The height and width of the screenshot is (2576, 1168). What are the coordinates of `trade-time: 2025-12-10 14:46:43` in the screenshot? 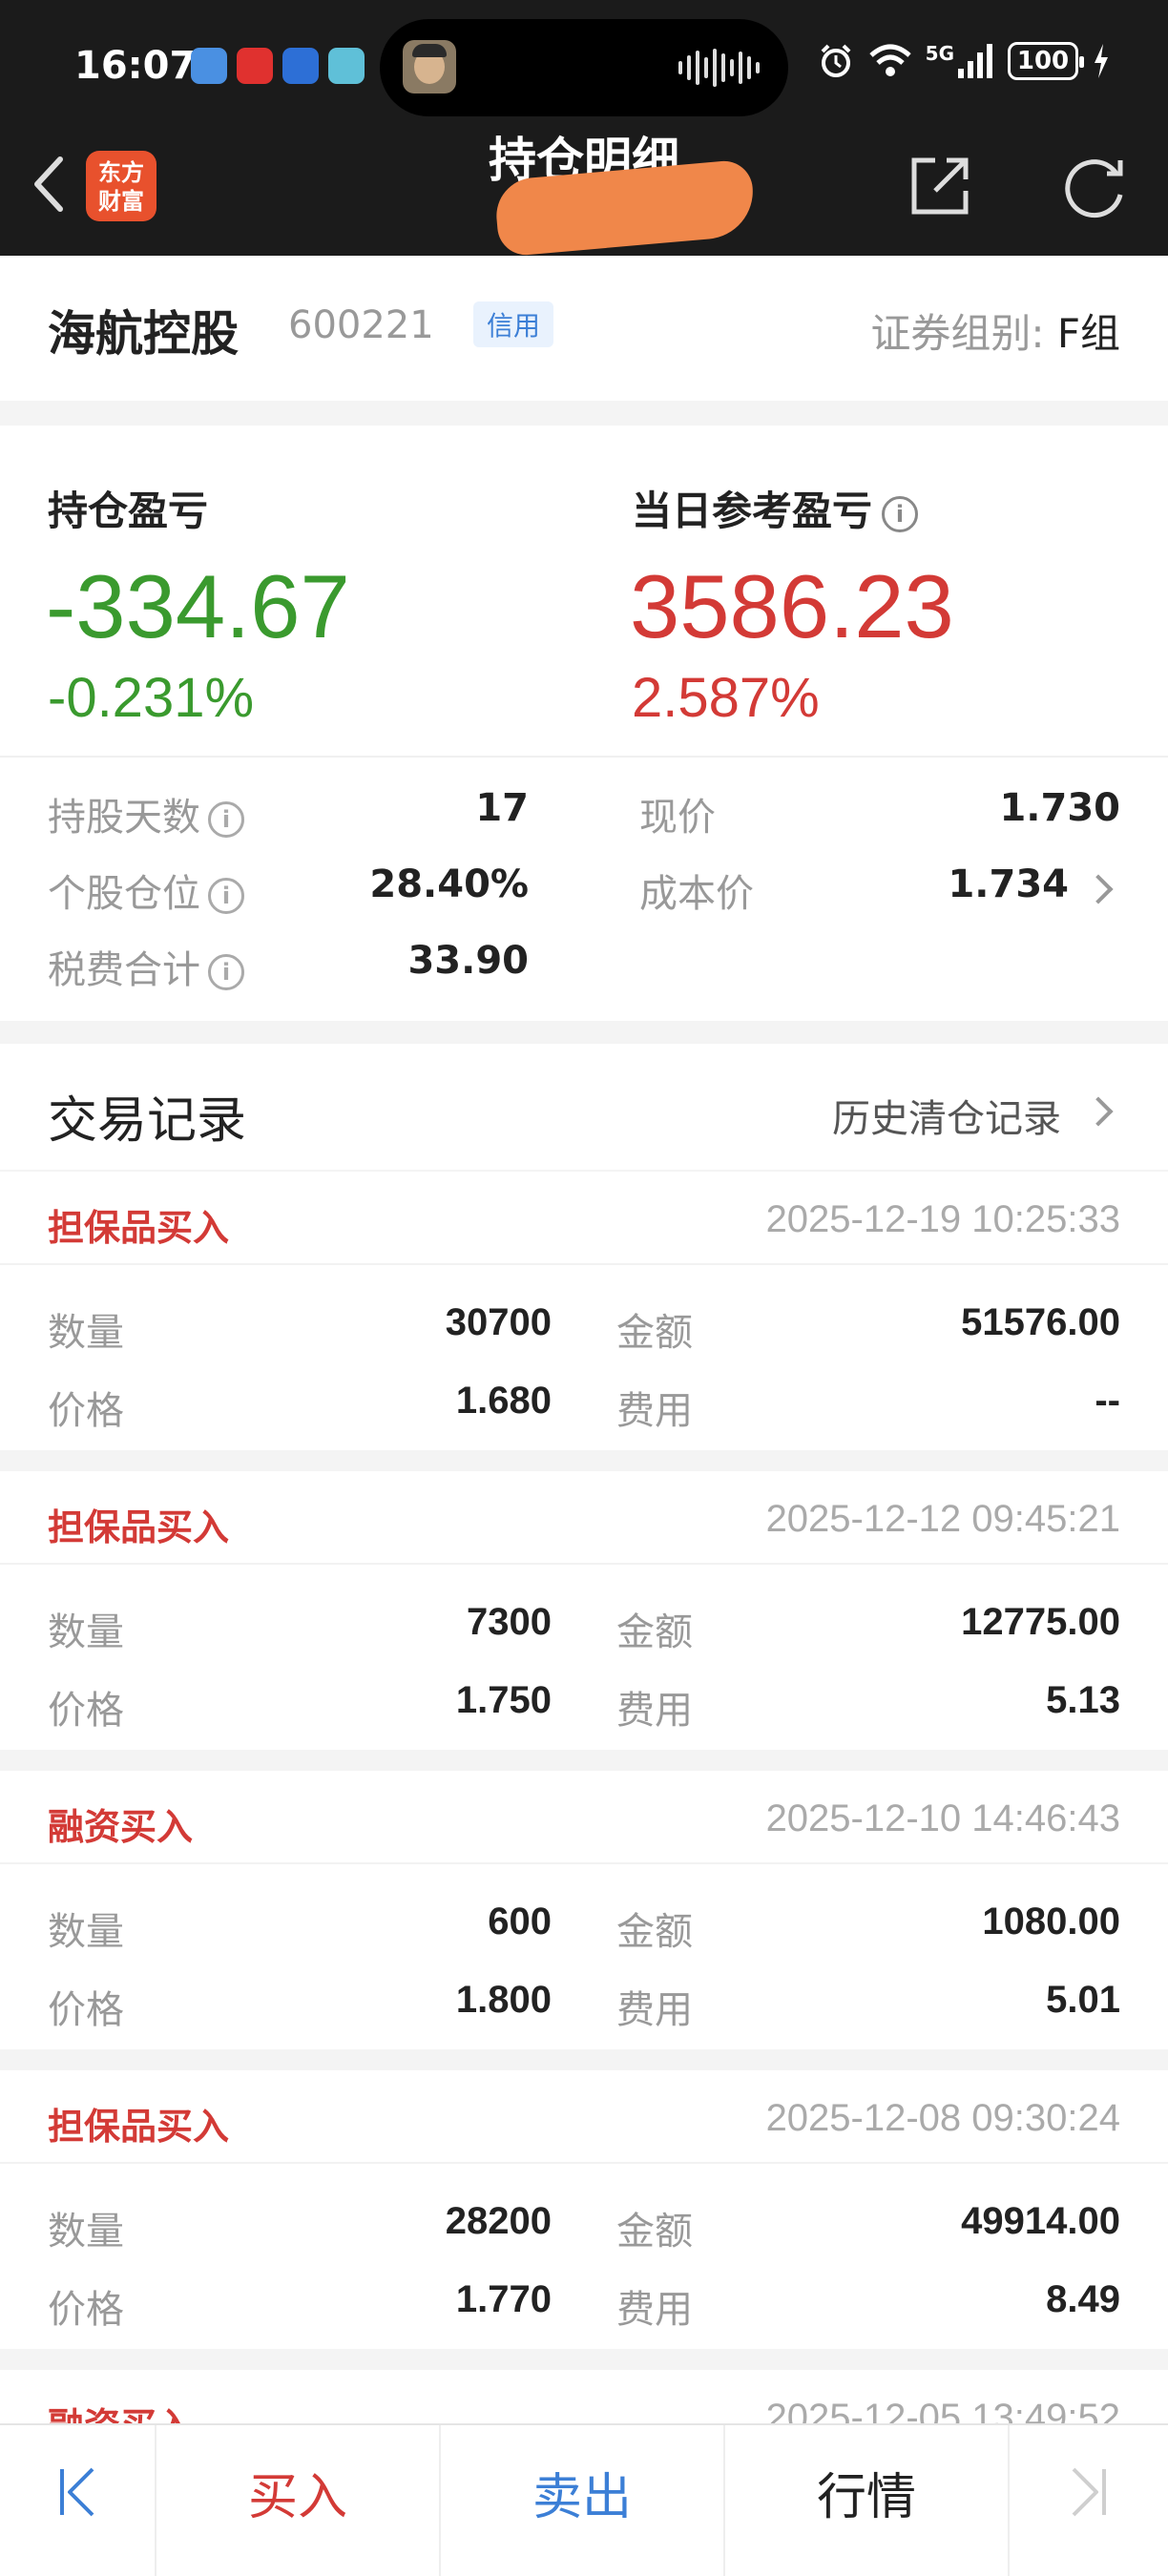 It's located at (942, 1818).